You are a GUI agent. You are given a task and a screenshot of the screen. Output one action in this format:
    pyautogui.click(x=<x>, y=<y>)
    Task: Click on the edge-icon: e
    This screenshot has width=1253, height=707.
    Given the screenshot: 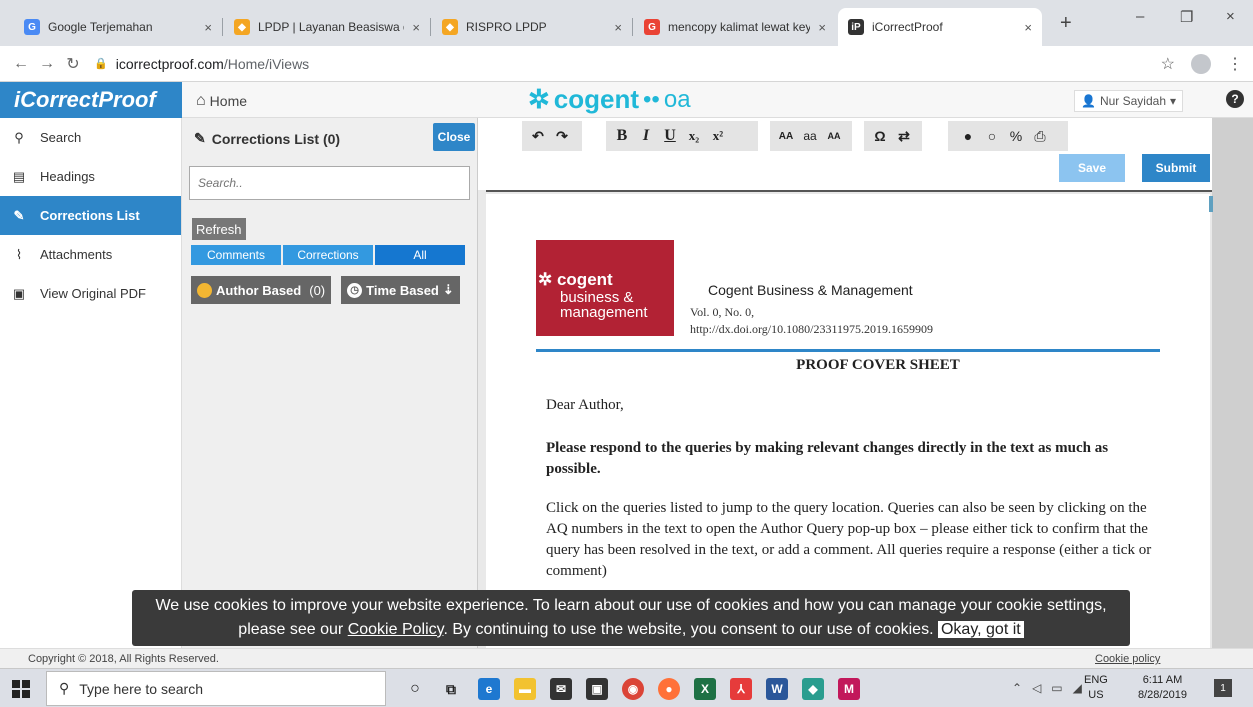 What is the action you would take?
    pyautogui.click(x=489, y=689)
    